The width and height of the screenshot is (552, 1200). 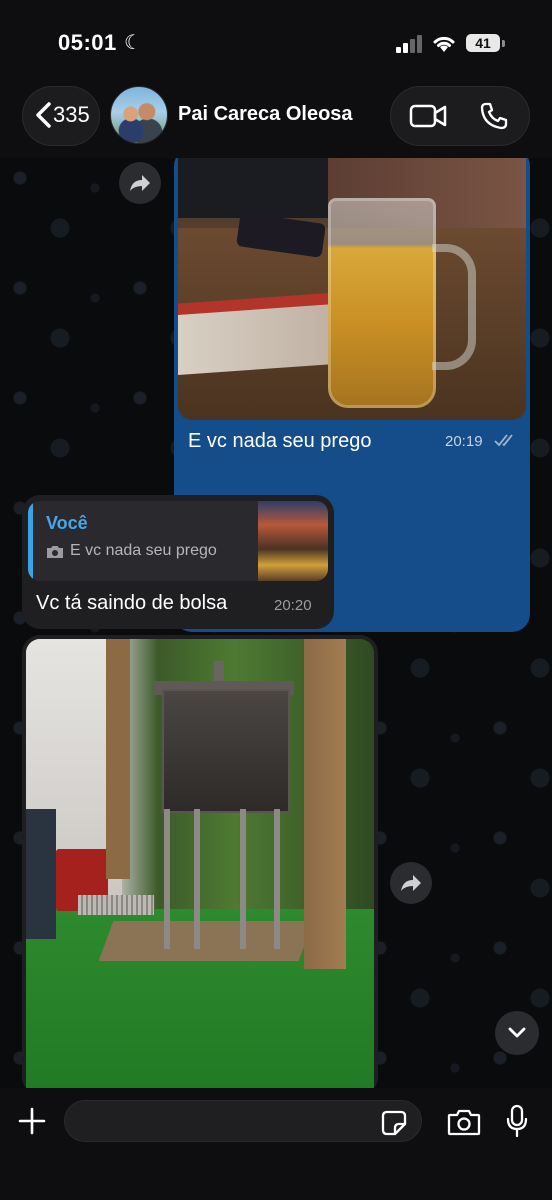 What do you see at coordinates (394, 1123) in the screenshot?
I see `sticker-icon` at bounding box center [394, 1123].